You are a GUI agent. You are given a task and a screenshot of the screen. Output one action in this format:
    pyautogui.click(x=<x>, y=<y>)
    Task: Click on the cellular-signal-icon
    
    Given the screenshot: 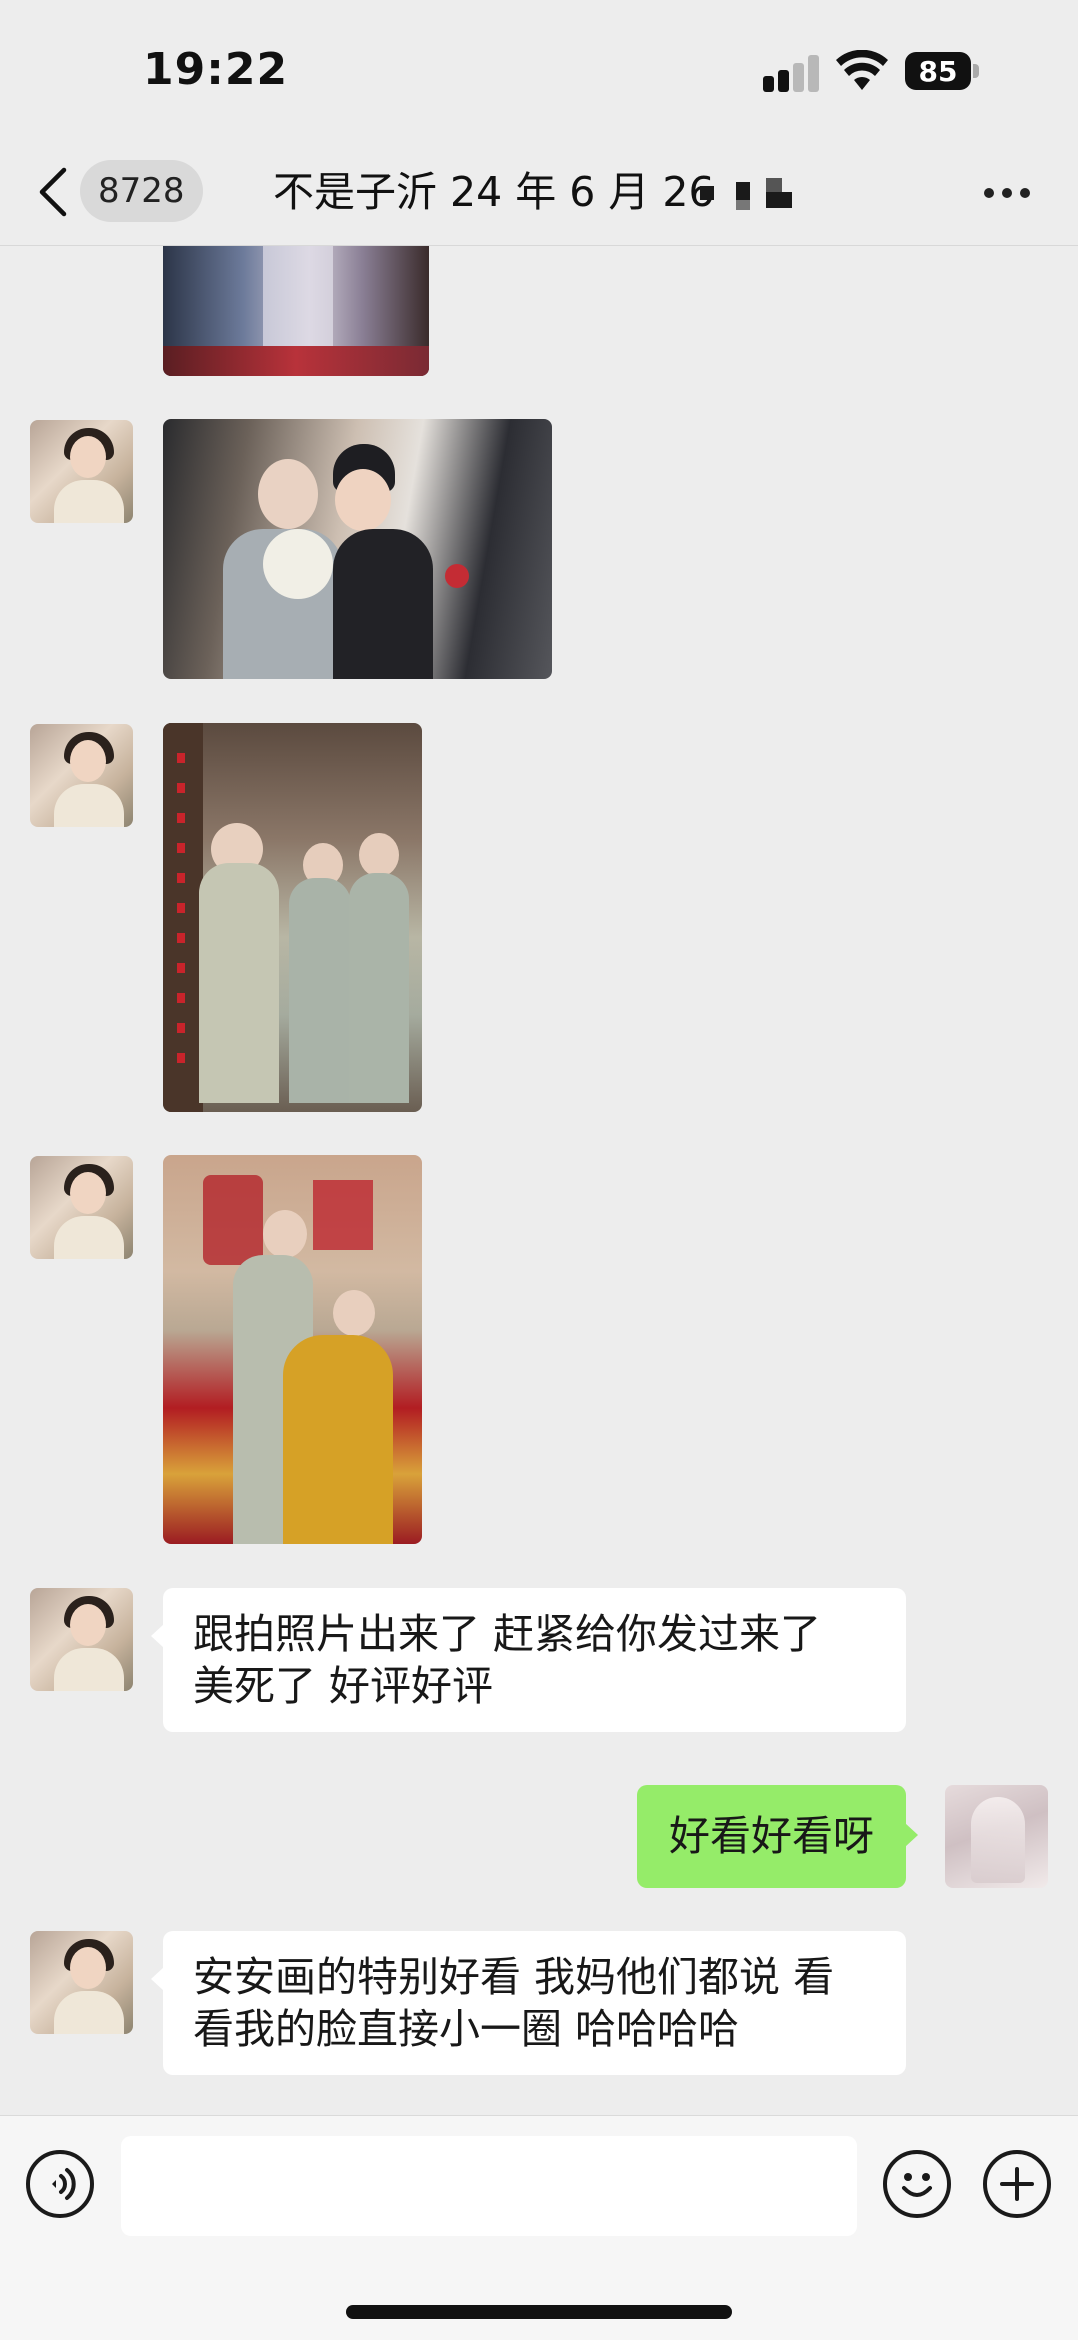 What is the action you would take?
    pyautogui.click(x=792, y=73)
    